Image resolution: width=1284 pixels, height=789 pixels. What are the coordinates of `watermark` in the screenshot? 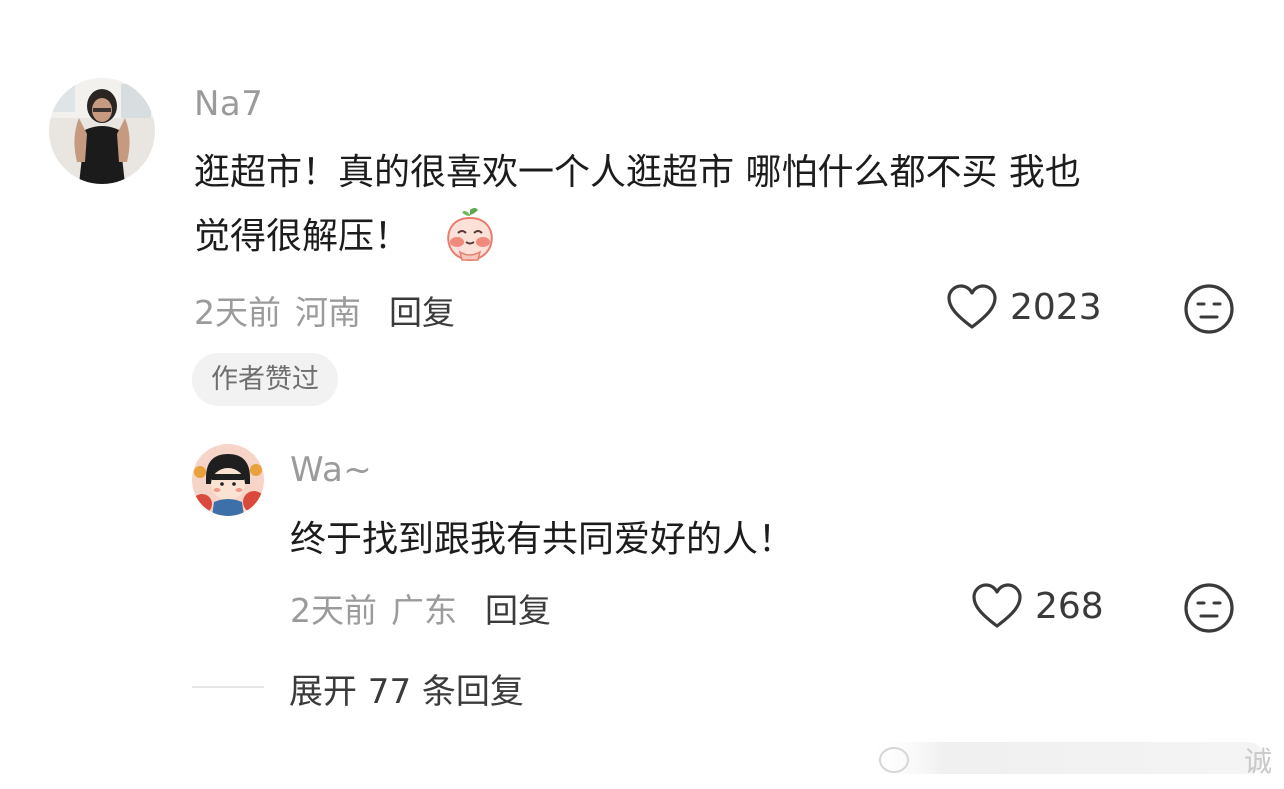 It's located at (1074, 758).